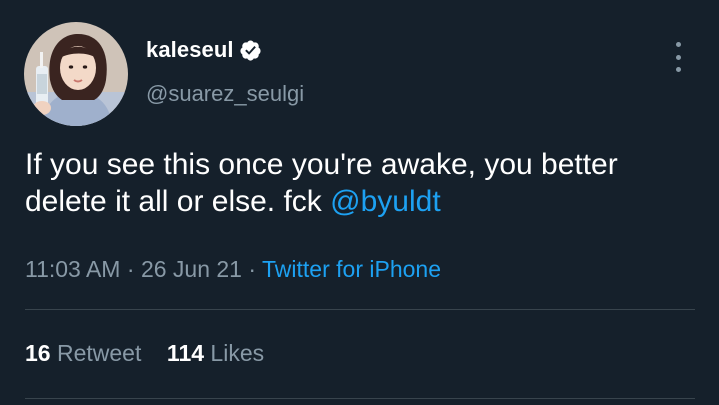 Image resolution: width=719 pixels, height=405 pixels. What do you see at coordinates (385, 201) in the screenshot?
I see `mention-link: @byuldt` at bounding box center [385, 201].